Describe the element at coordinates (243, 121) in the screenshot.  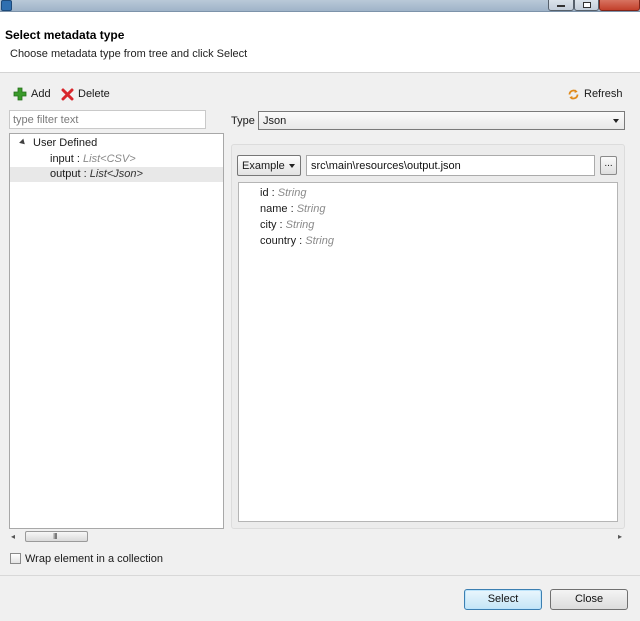
I see `type-label: Type` at that location.